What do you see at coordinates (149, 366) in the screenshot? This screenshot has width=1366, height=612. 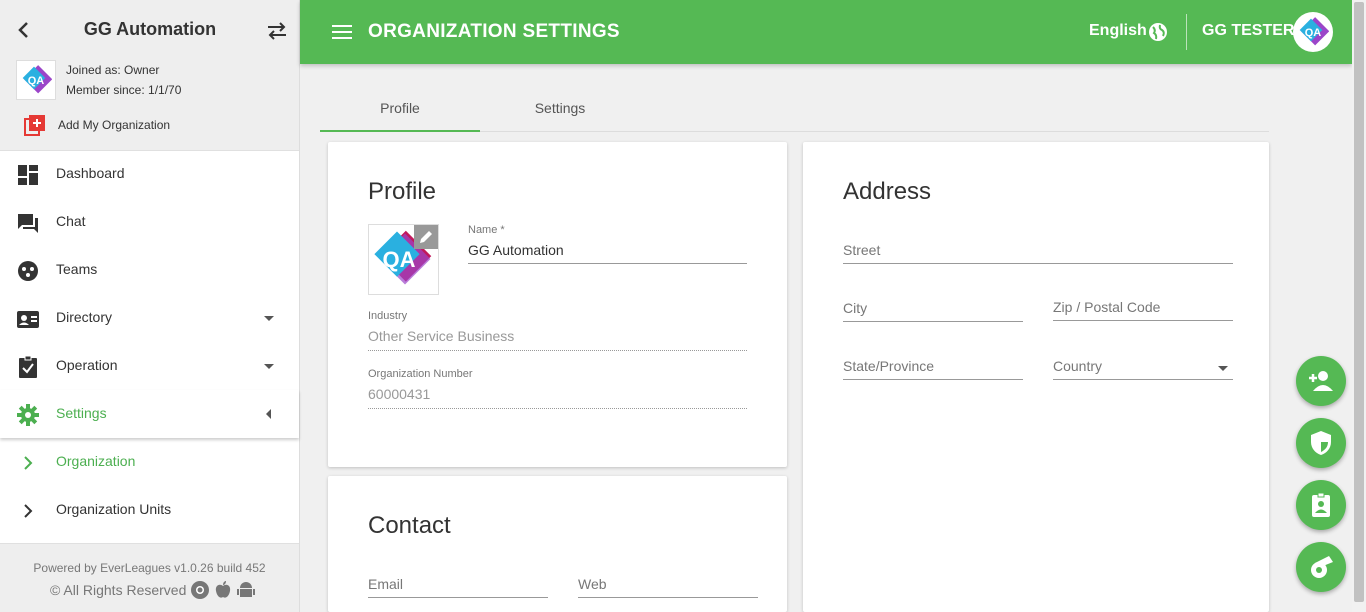 I see `sidebar-item-operation: Operation` at bounding box center [149, 366].